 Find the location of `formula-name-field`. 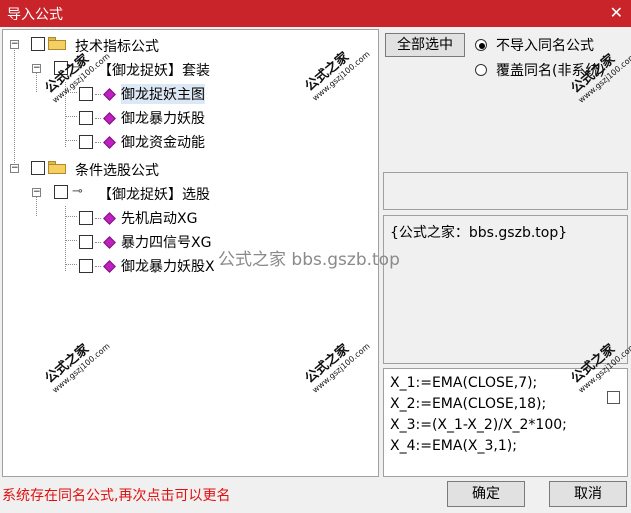

formula-name-field is located at coordinates (505, 191).